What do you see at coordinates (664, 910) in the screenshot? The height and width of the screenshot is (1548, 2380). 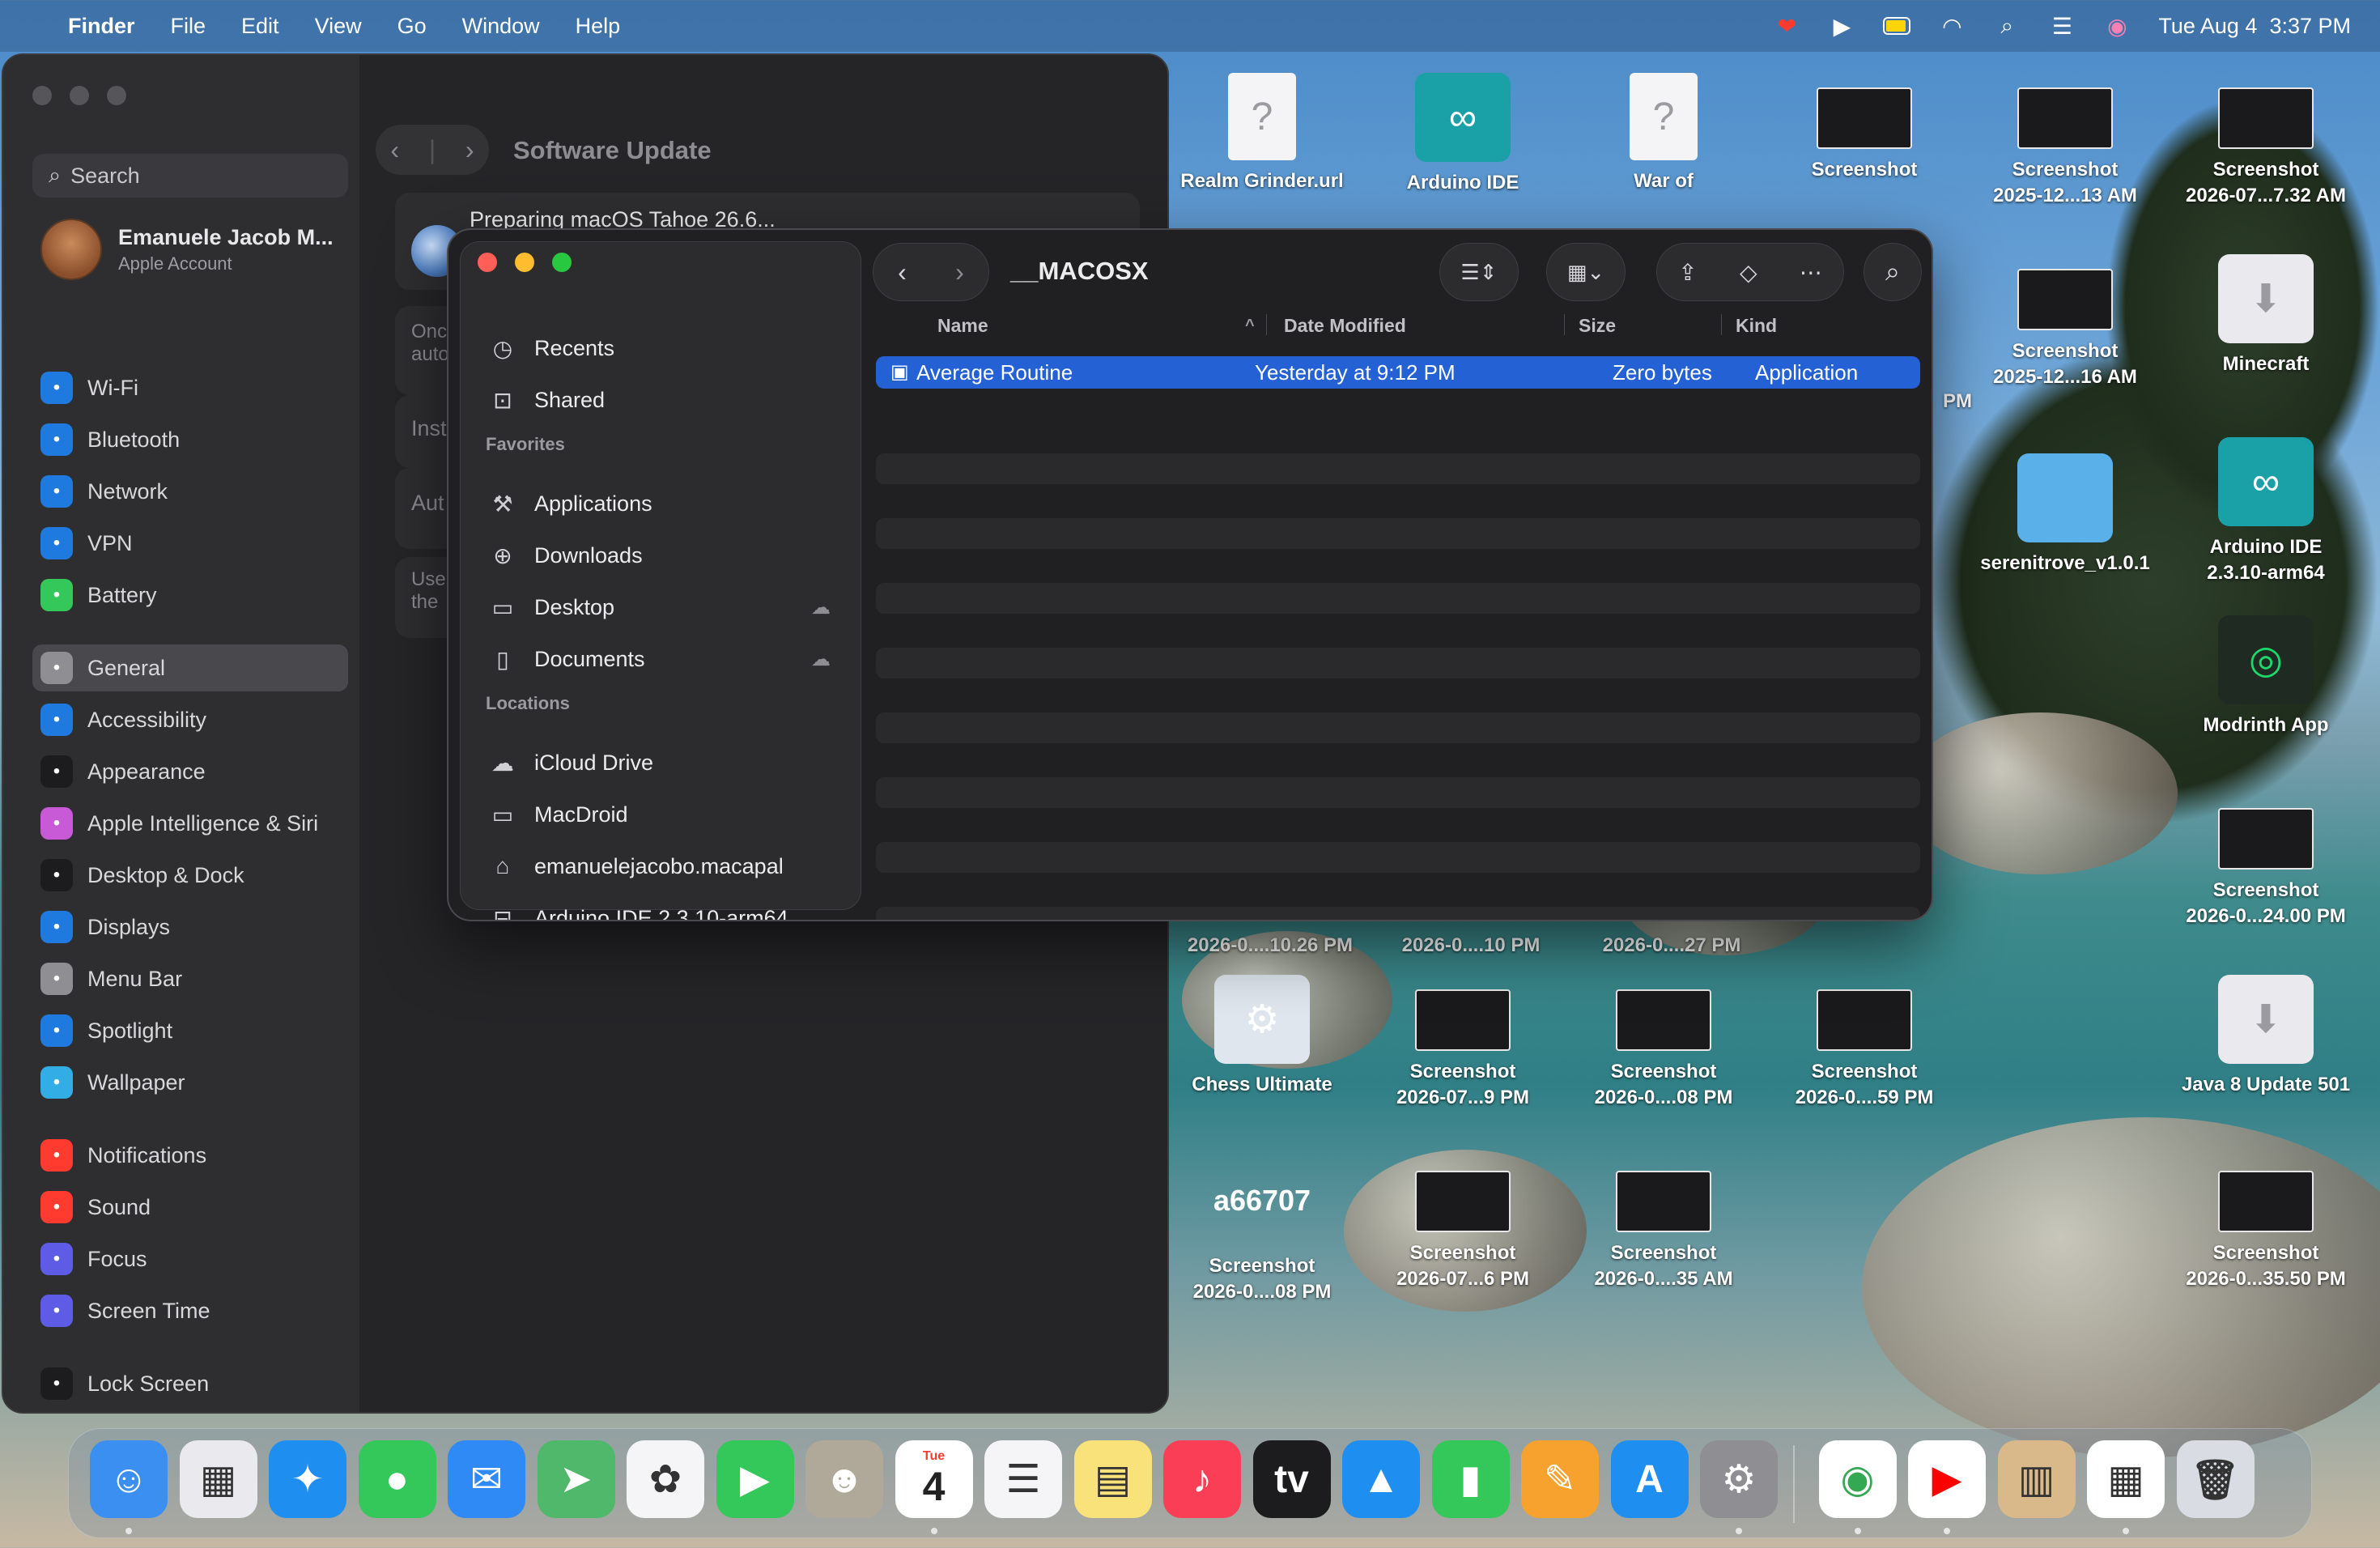 I see `finder-sidebar-arduino-ide-2-3-10-arm64: ⊟ Arduino IDE 2.3.10-arm64` at bounding box center [664, 910].